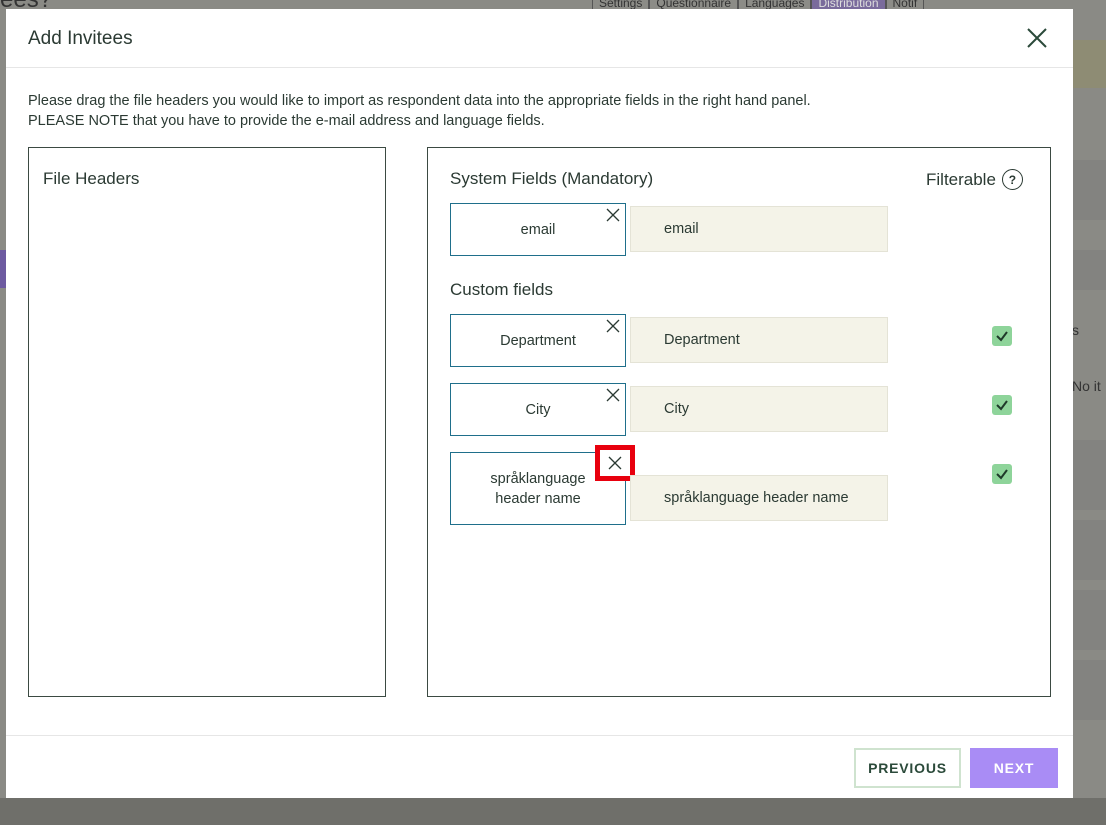 The width and height of the screenshot is (1106, 825). I want to click on mapped-header-label: email, so click(538, 229).